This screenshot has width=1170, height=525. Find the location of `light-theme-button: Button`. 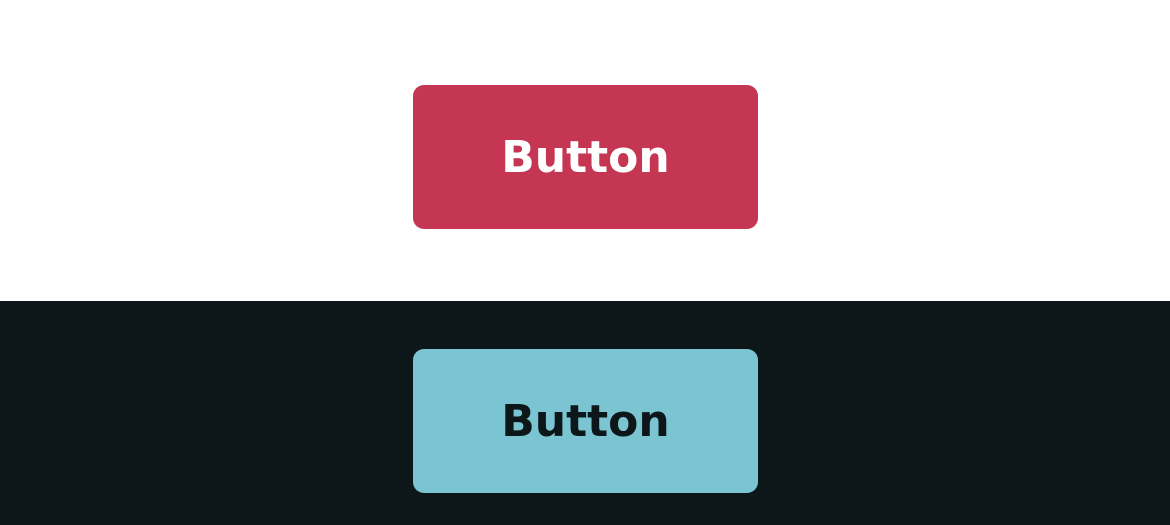

light-theme-button: Button is located at coordinates (585, 157).